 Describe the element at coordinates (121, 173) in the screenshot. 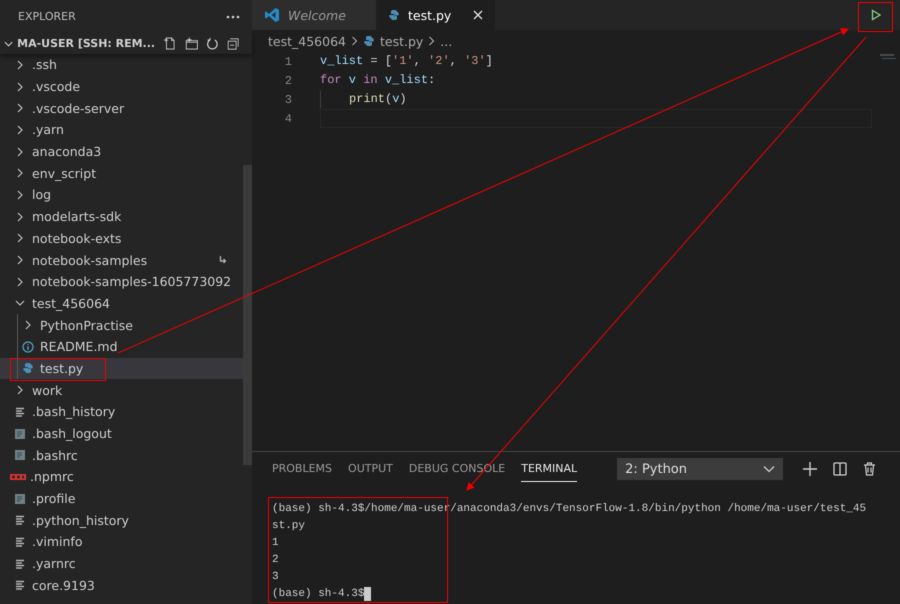

I see `tree-item: env_script` at that location.